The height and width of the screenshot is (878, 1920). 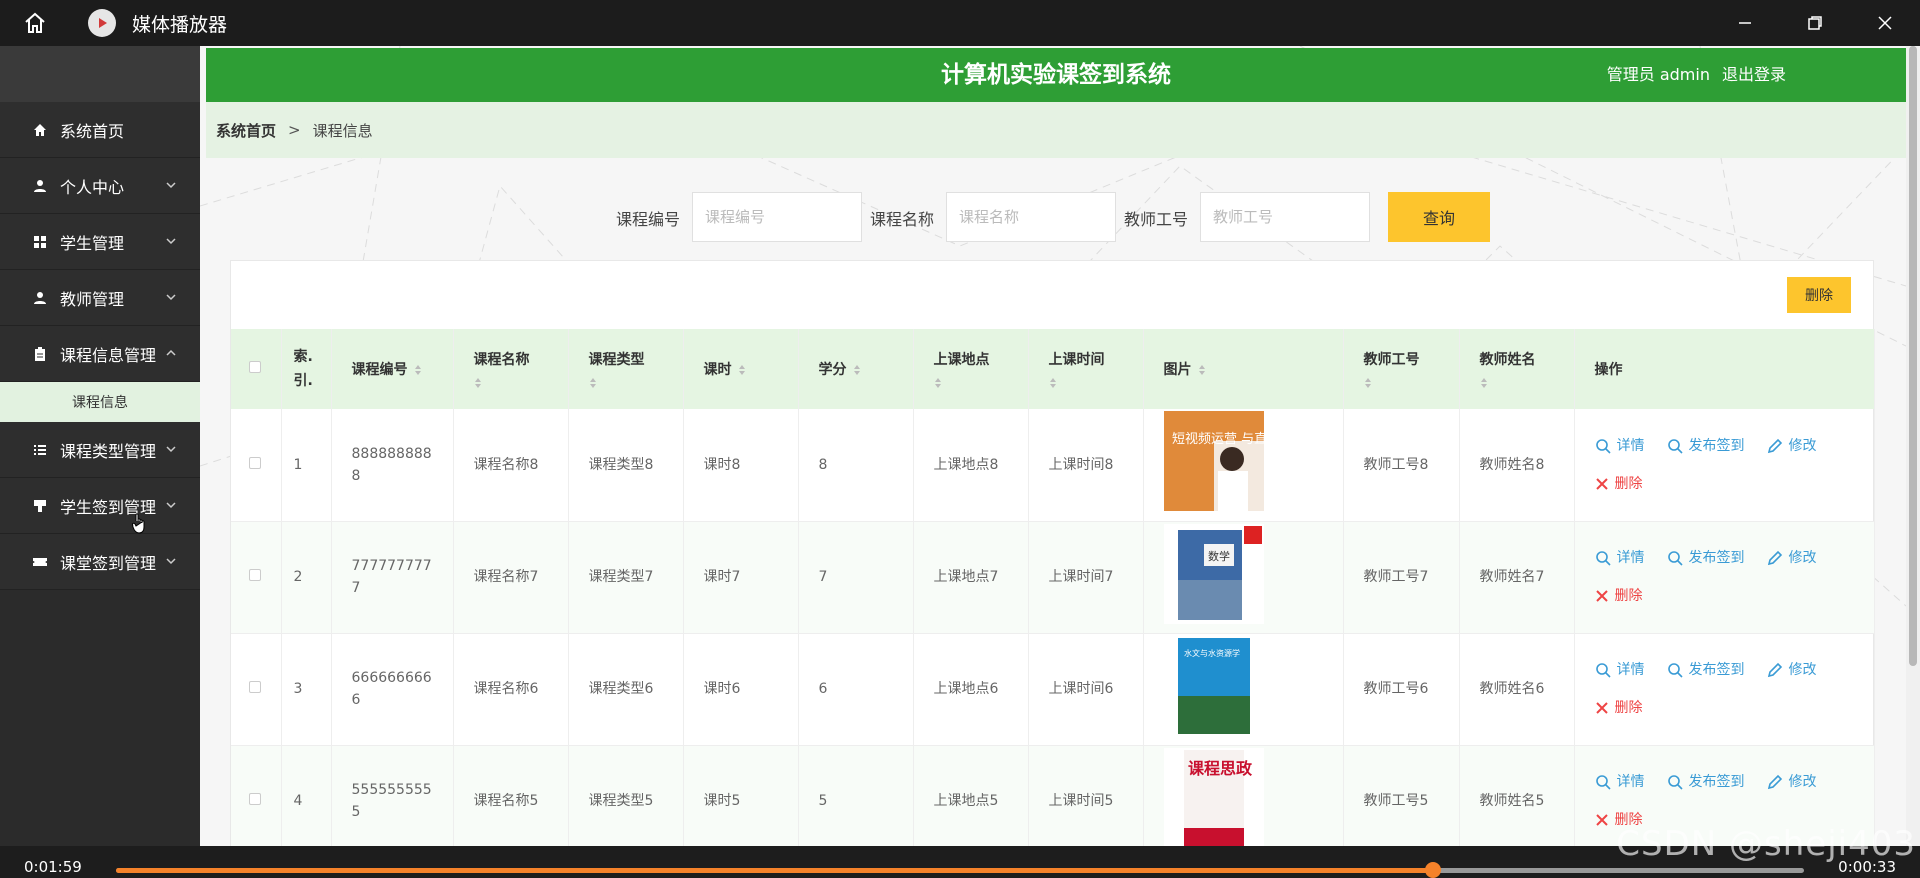 I want to click on cell-hours: 课时5, so click(x=722, y=801).